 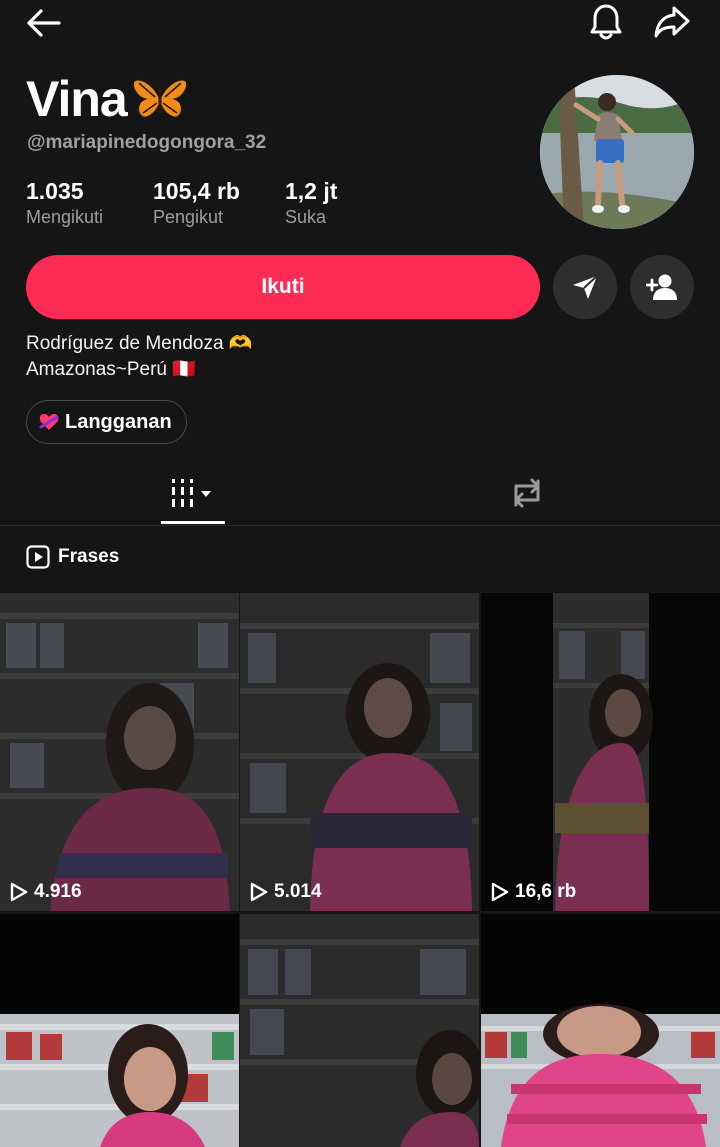 What do you see at coordinates (188, 217) in the screenshot?
I see `stat-label: Pengikut` at bounding box center [188, 217].